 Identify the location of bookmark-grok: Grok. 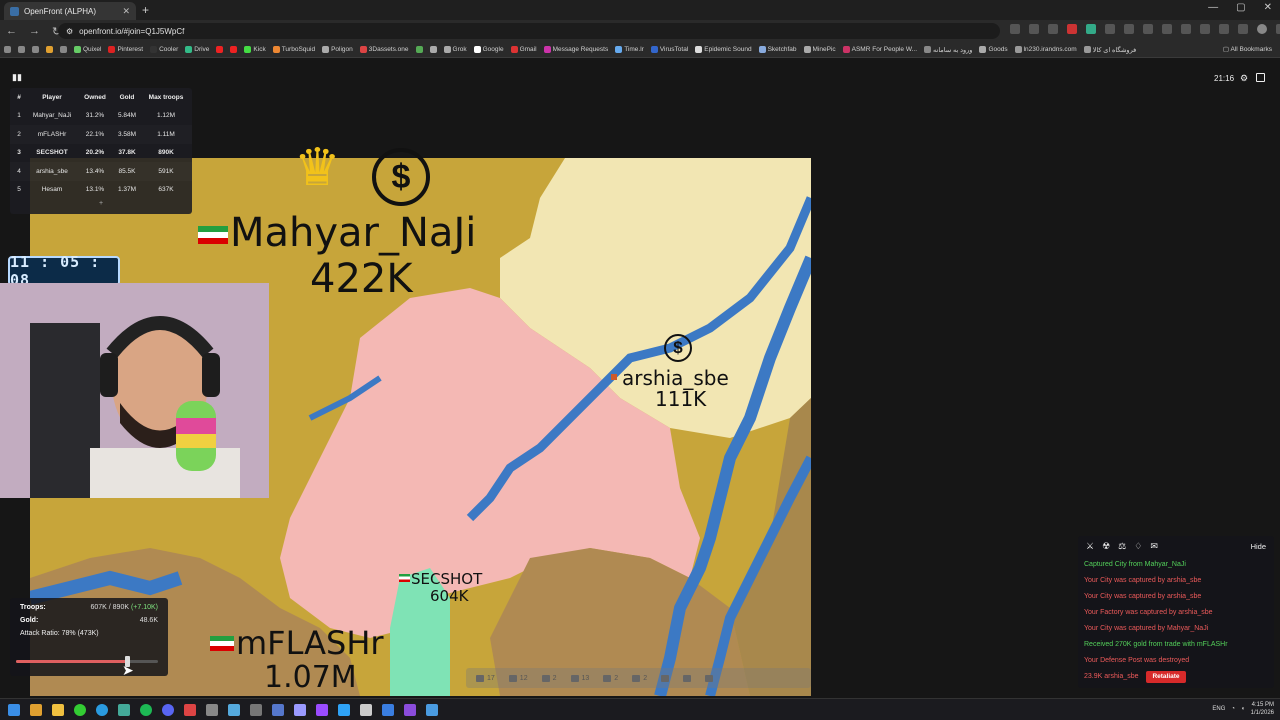
(455, 49).